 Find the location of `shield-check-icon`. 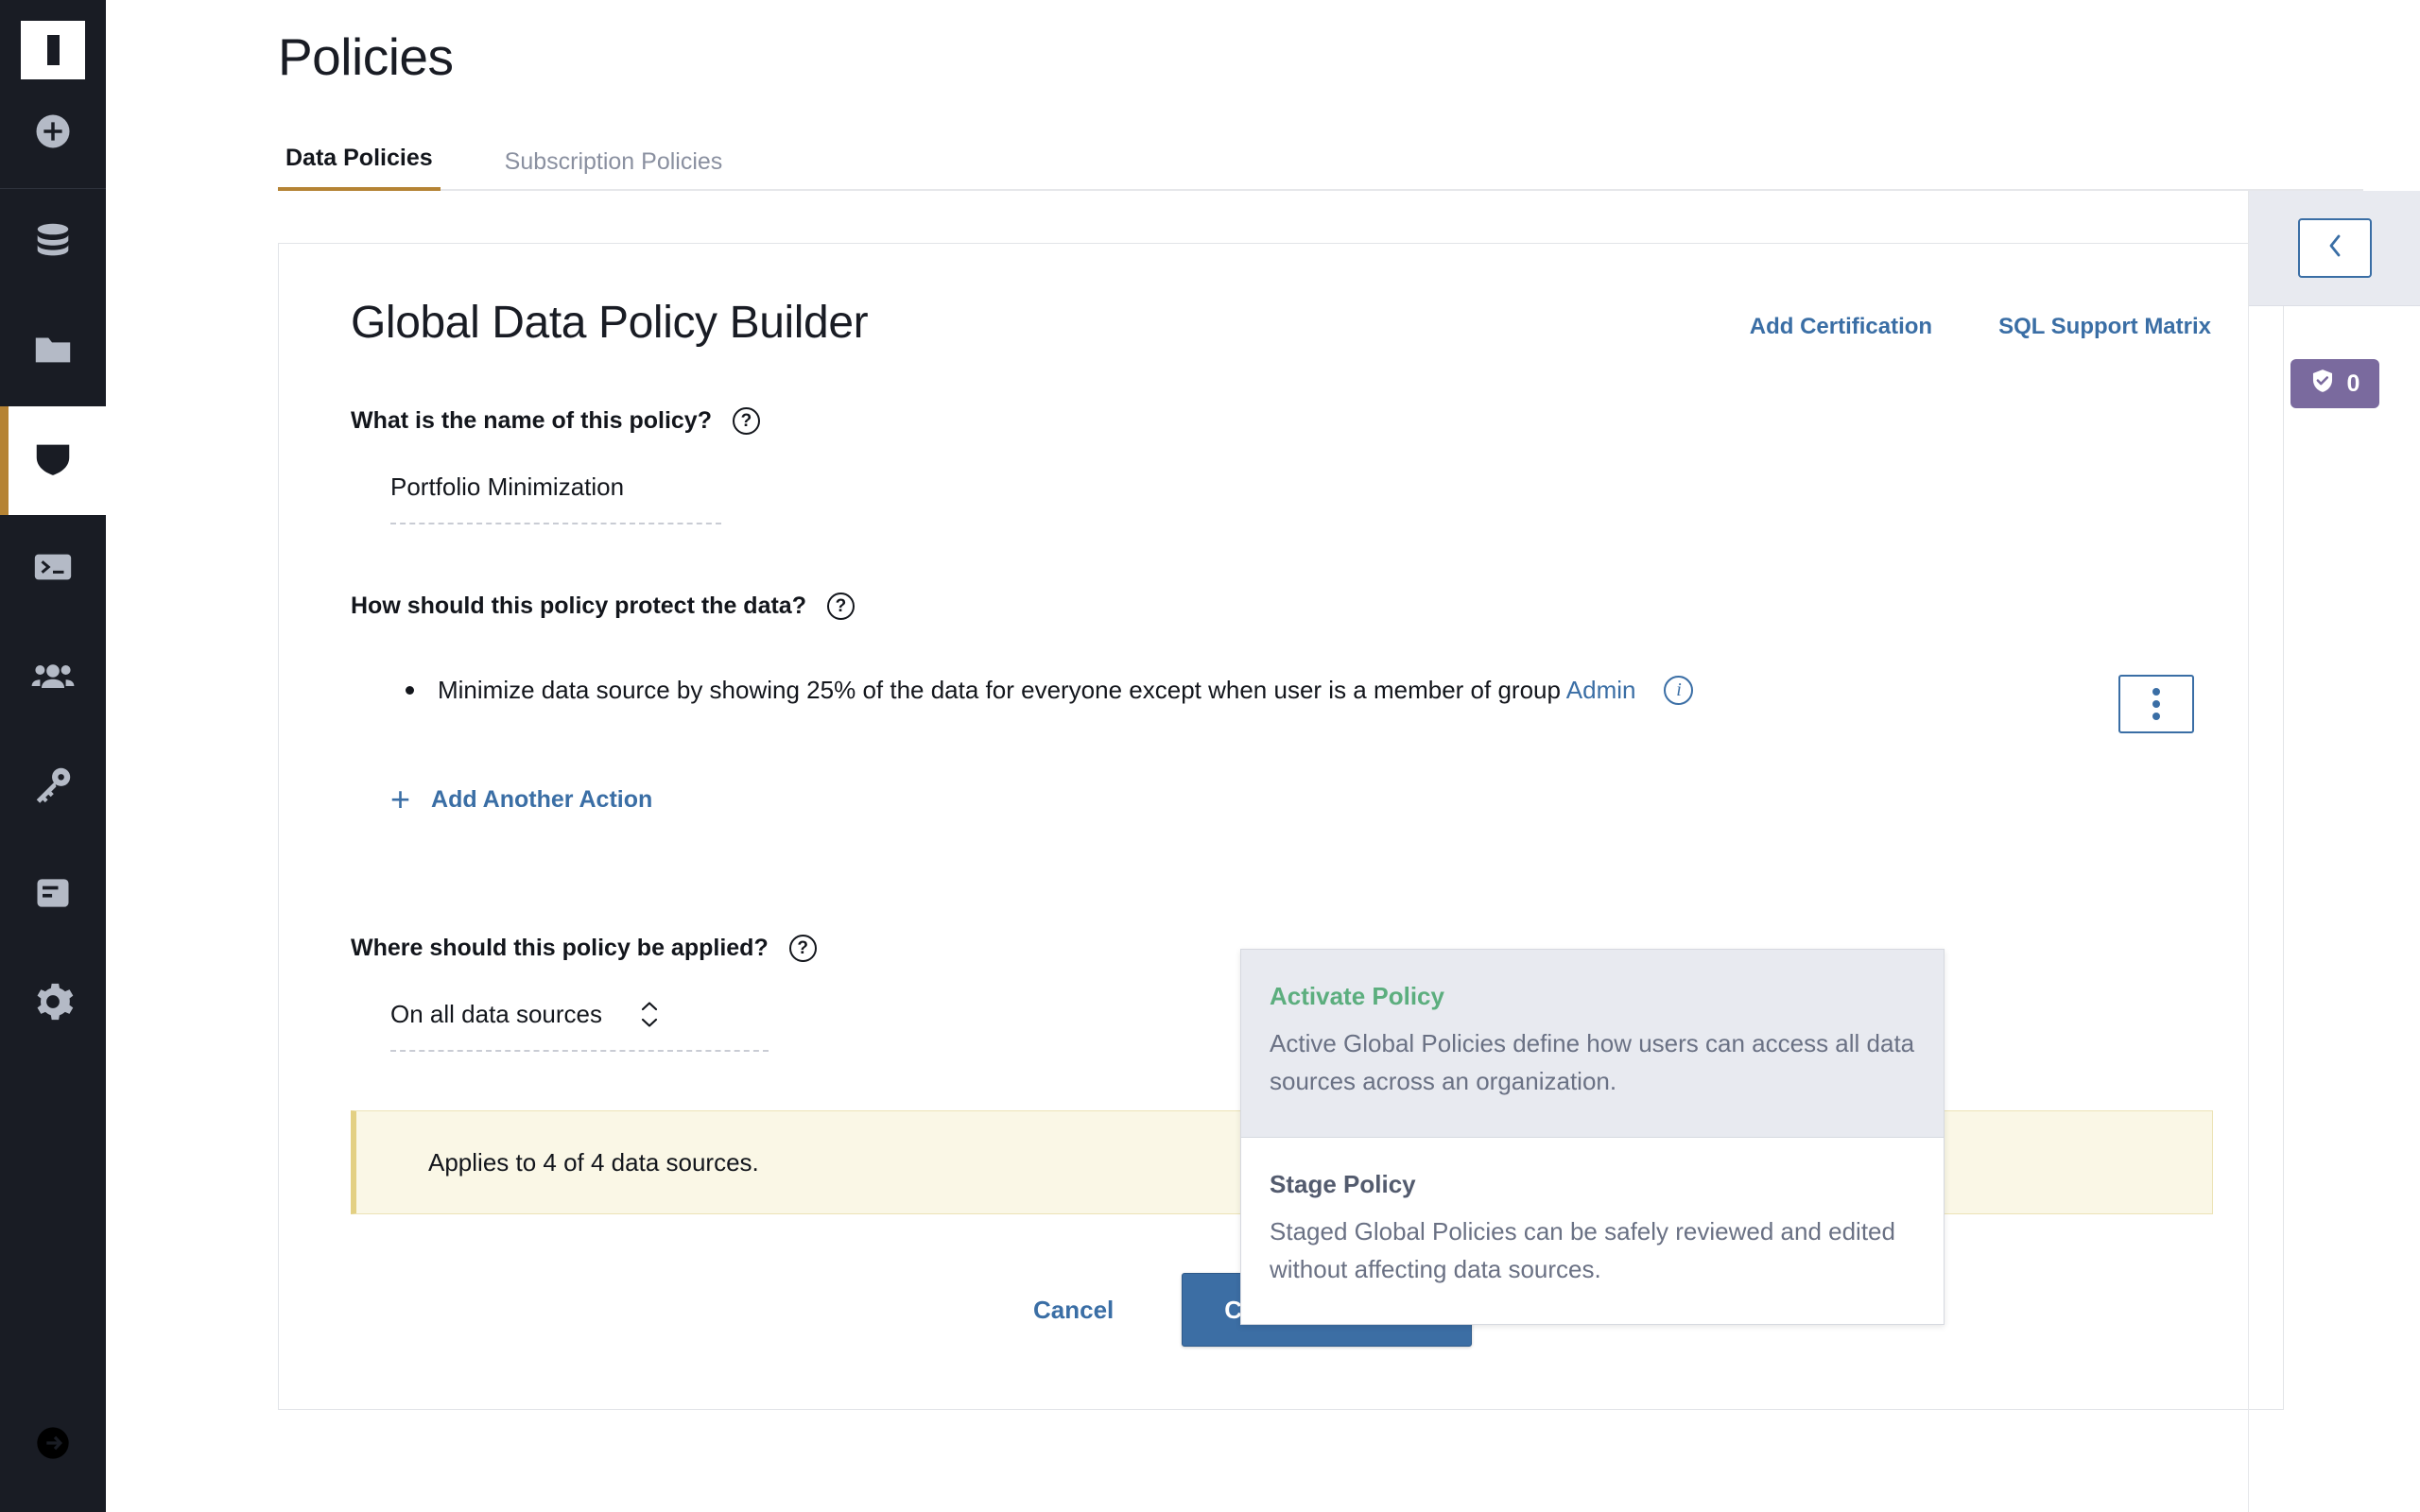

shield-check-icon is located at coordinates (2322, 384).